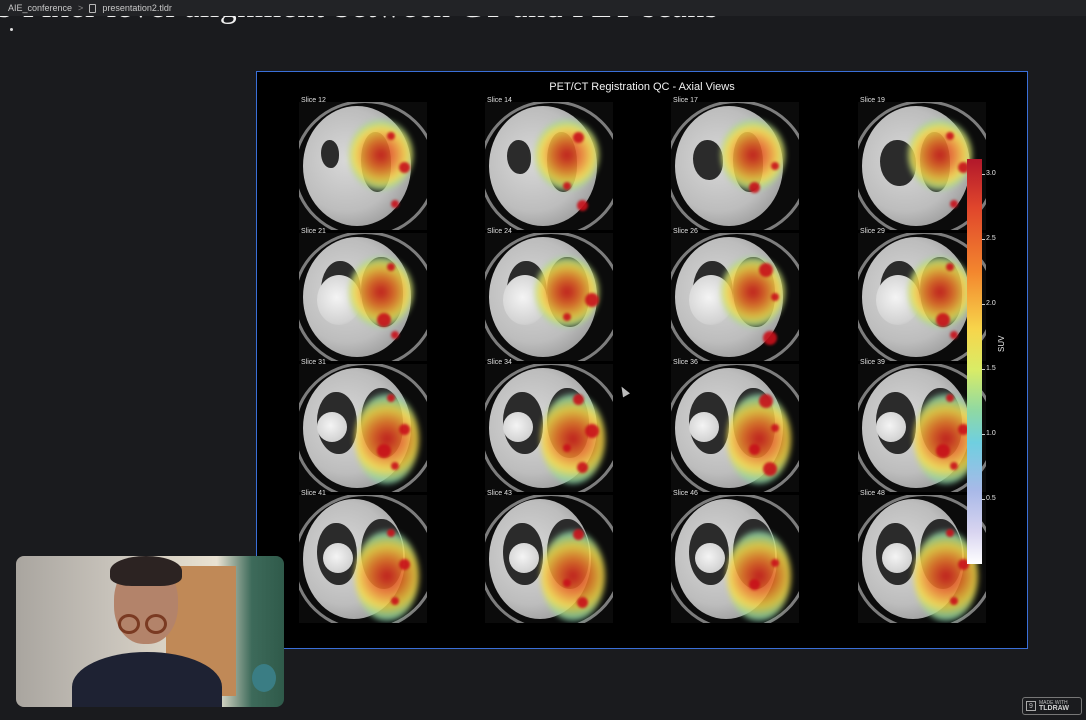 The height and width of the screenshot is (720, 1086). Describe the element at coordinates (991, 238) in the screenshot. I see `colorbar-tick-label: 2.5` at that location.